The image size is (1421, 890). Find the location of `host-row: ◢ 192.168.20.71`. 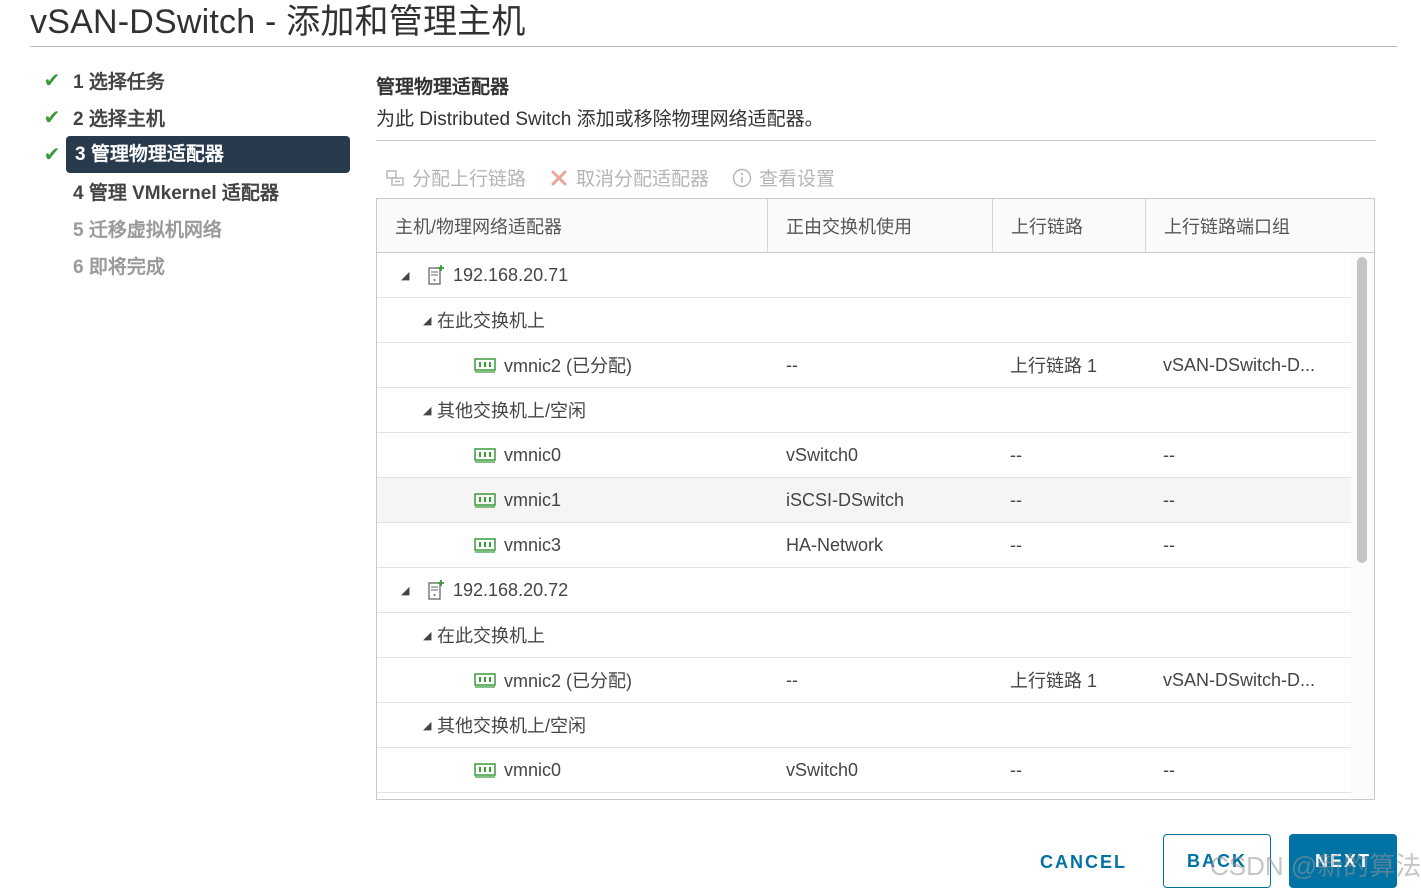

host-row: ◢ 192.168.20.71 is located at coordinates (864, 275).